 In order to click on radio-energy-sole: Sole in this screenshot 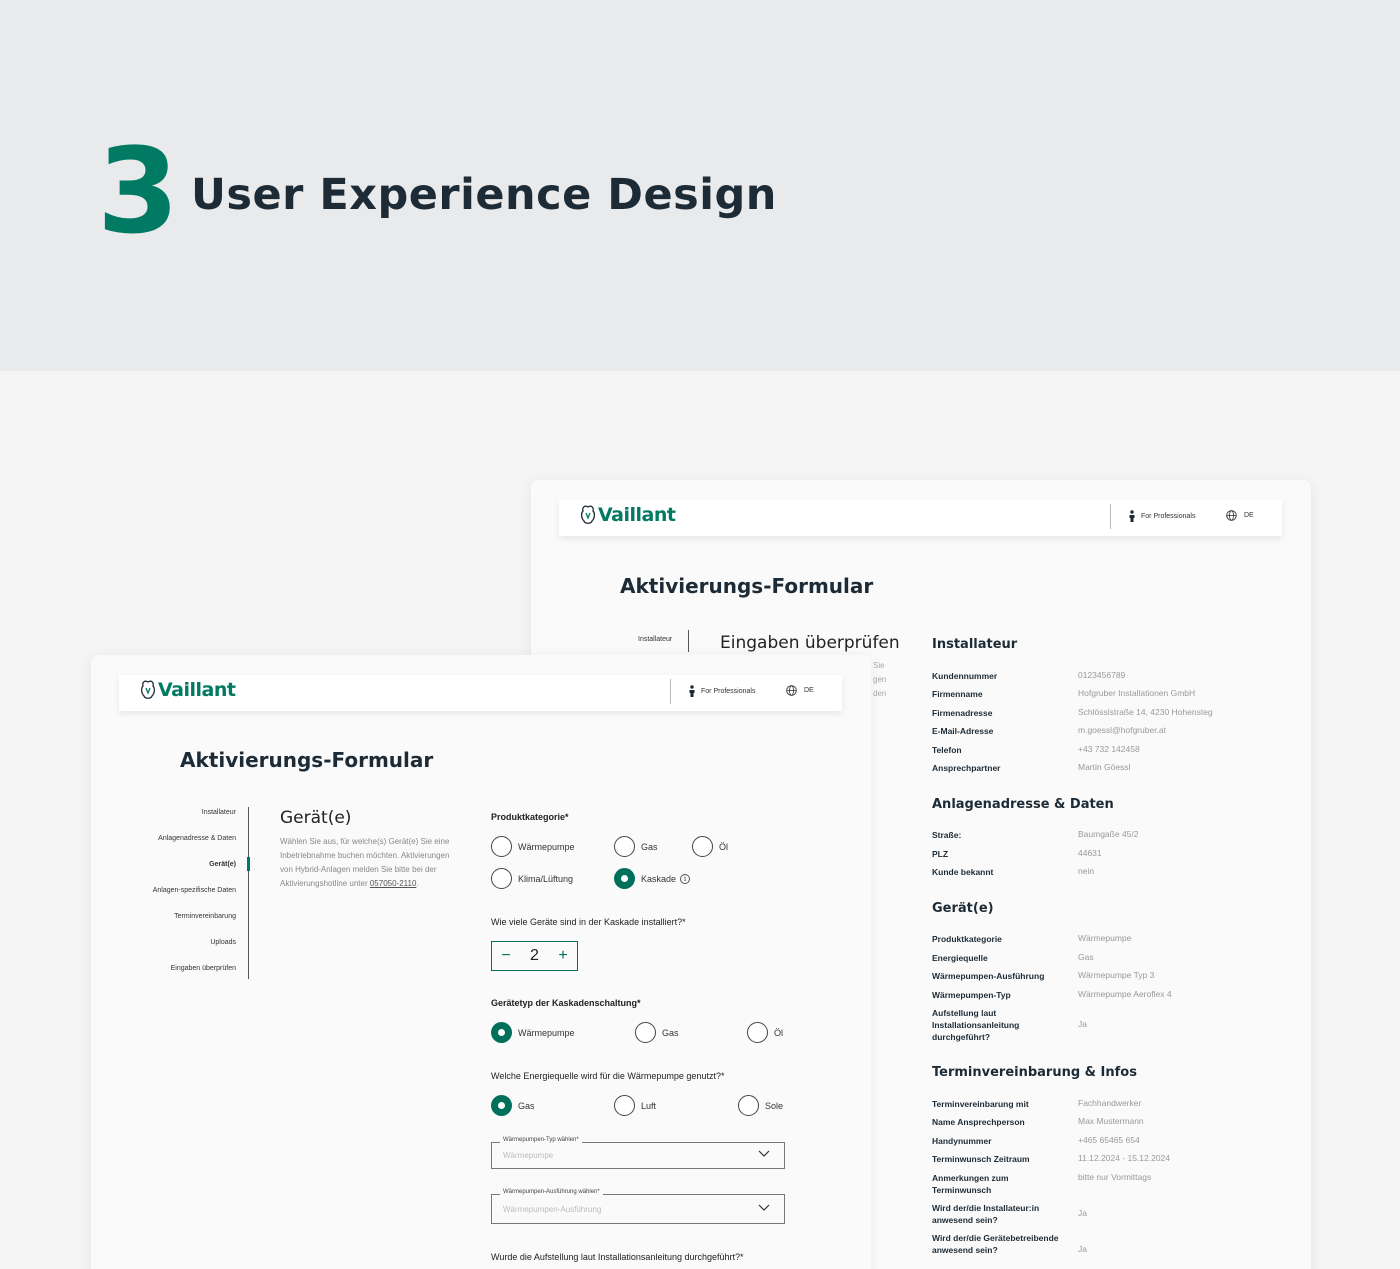, I will do `click(760, 1105)`.